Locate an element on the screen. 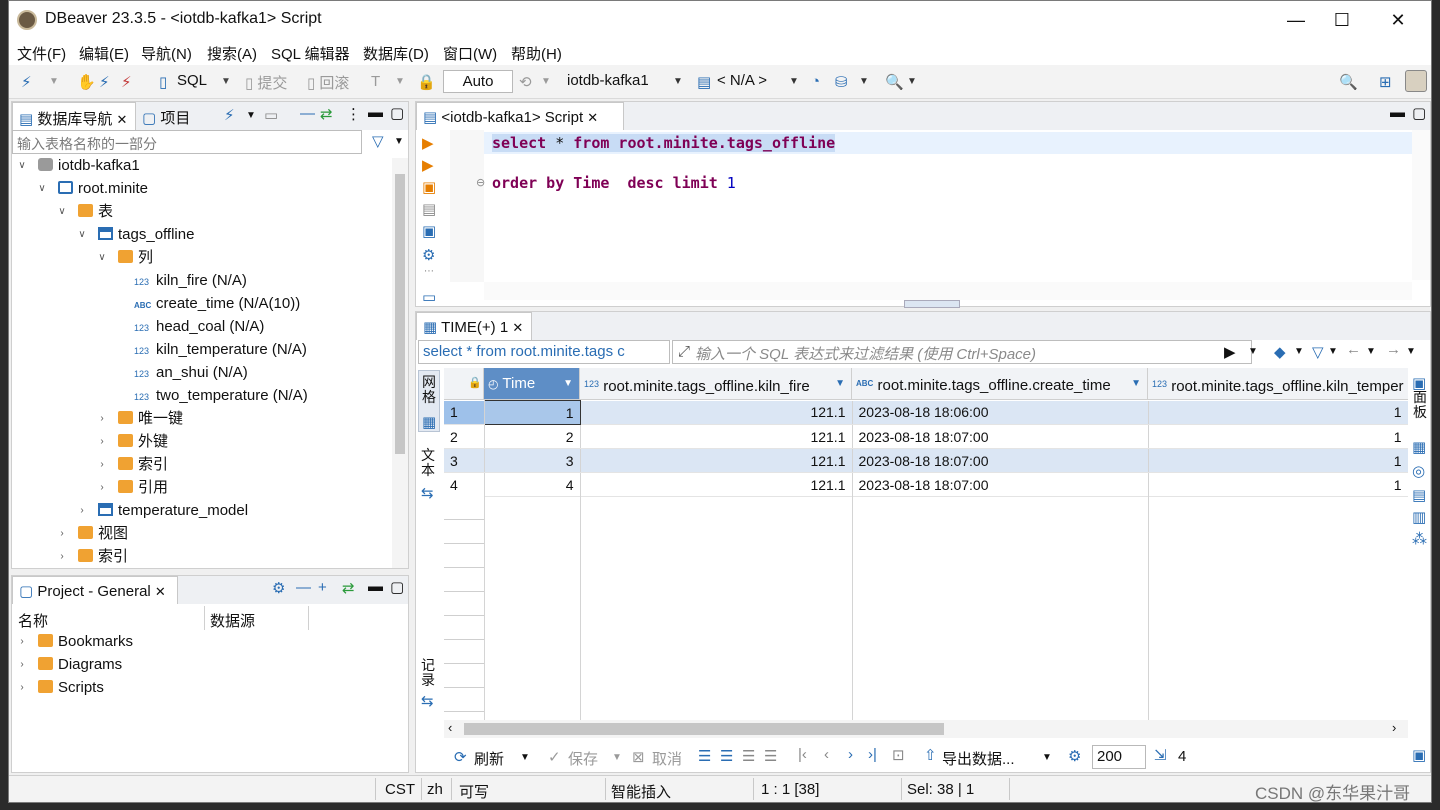 Image resolution: width=1440 pixels, height=810 pixels. cancel-button: 取消 is located at coordinates (667, 758).